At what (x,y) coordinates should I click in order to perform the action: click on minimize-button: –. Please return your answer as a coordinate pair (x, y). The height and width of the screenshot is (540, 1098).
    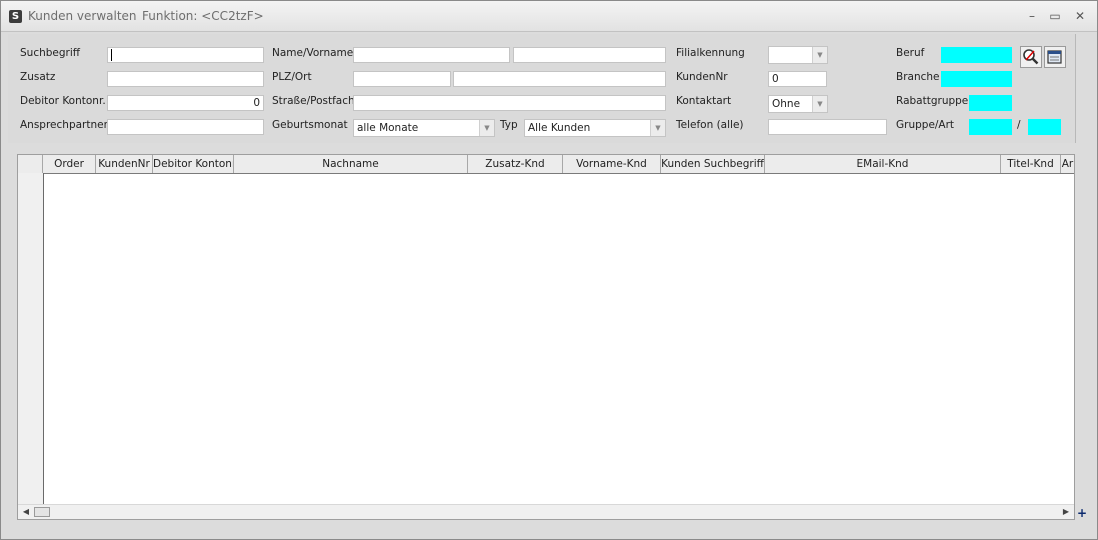
    Looking at the image, I should click on (1032, 16).